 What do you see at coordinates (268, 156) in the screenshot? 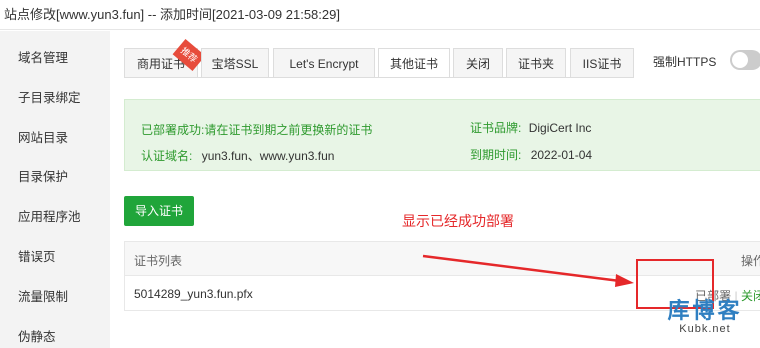
I see `cert-domain-value: yun3.fun、www.yun3.fun` at bounding box center [268, 156].